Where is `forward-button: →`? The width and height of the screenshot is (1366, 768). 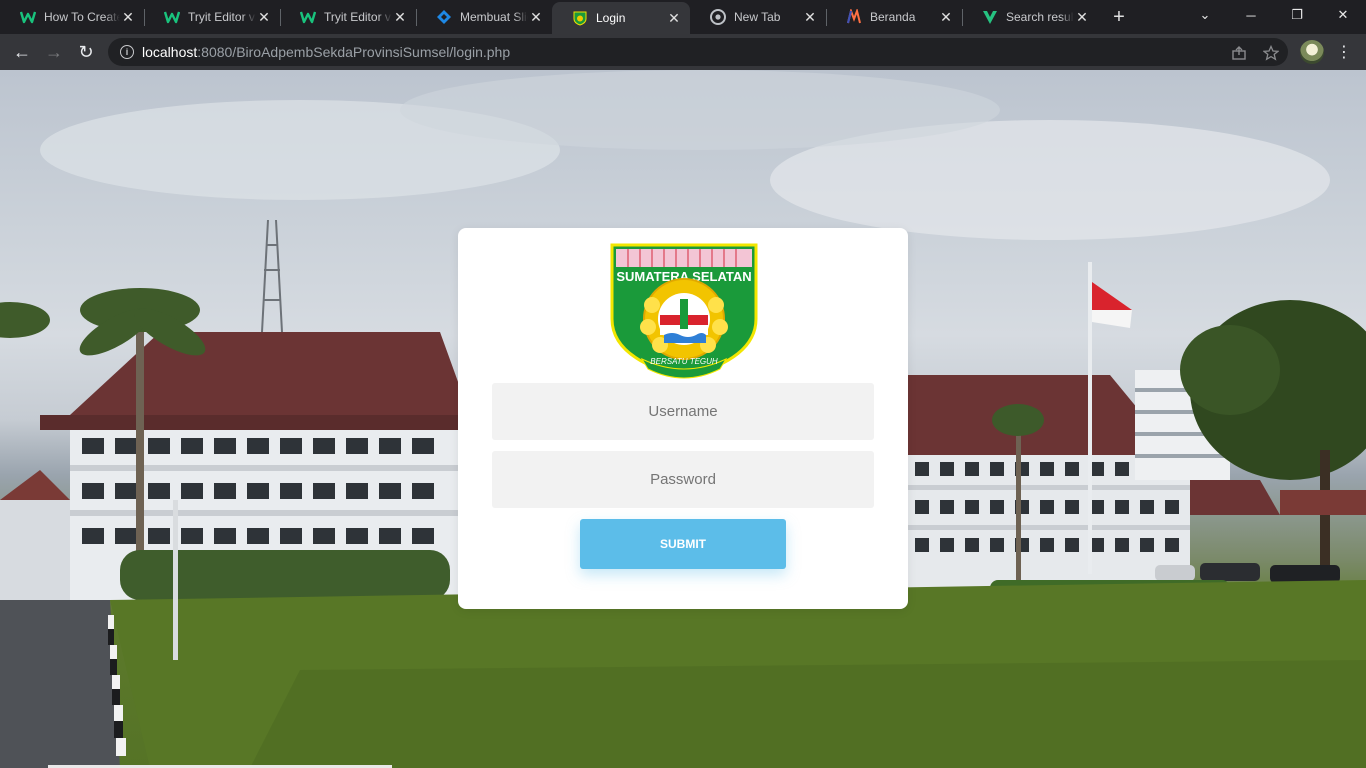 forward-button: → is located at coordinates (54, 52).